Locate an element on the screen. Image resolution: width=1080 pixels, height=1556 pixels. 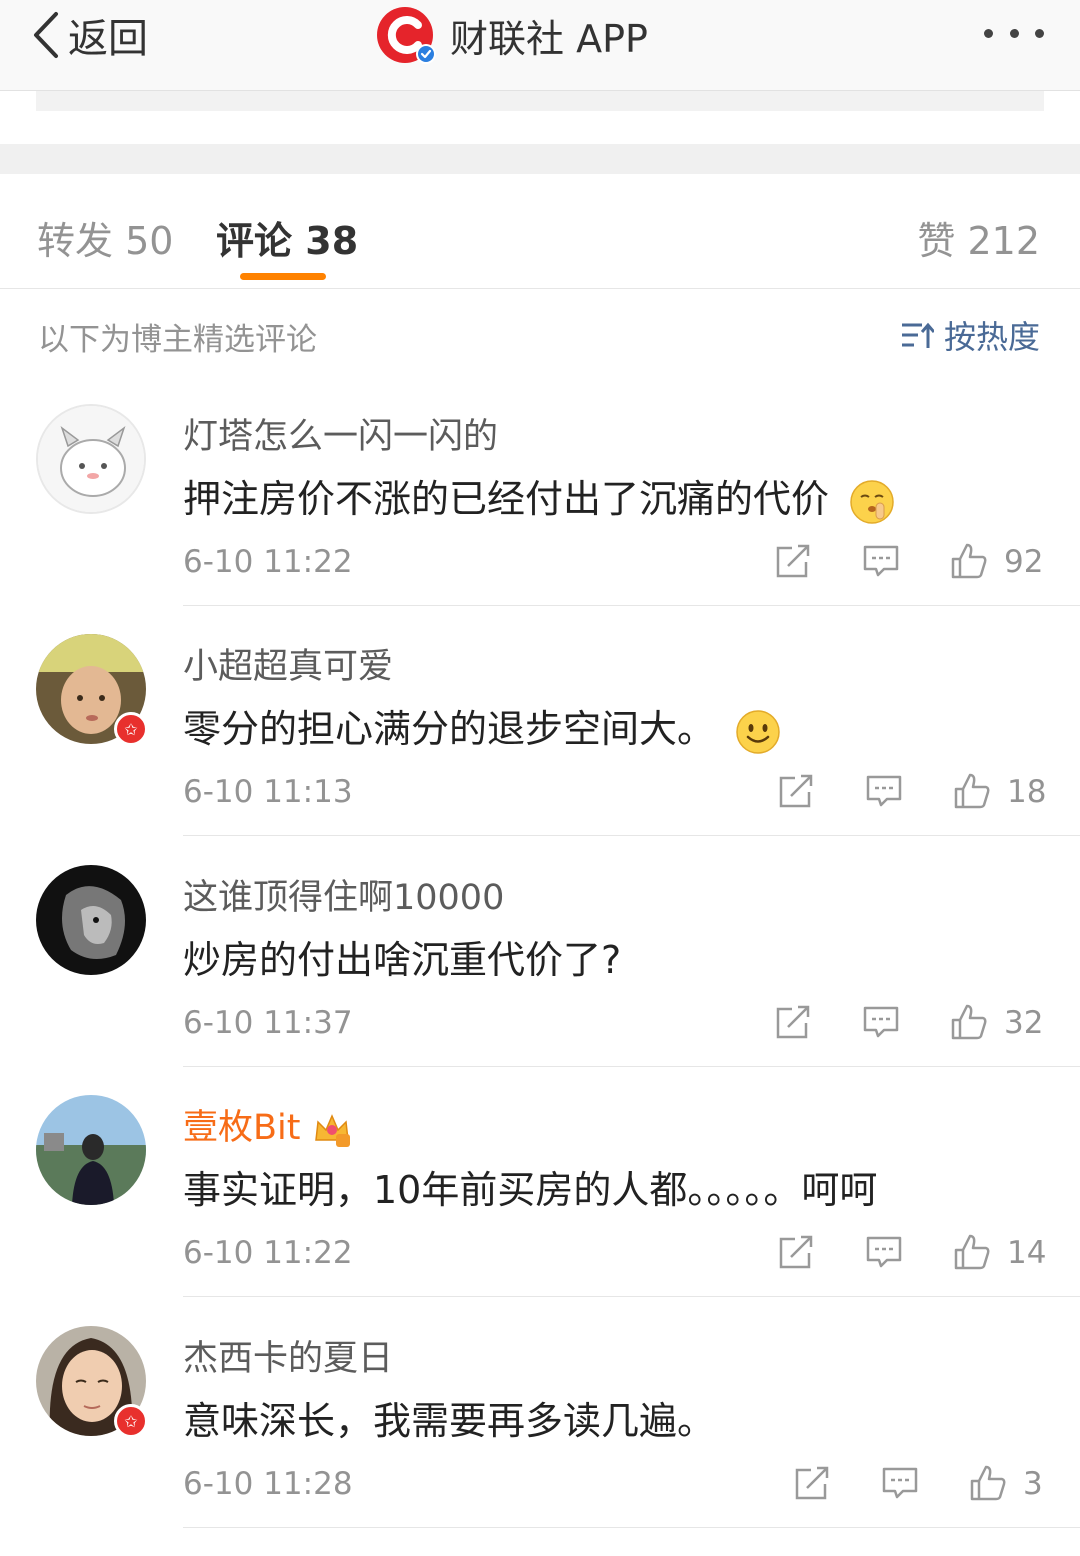
tab-comment-count: 38 is located at coordinates (332, 241).